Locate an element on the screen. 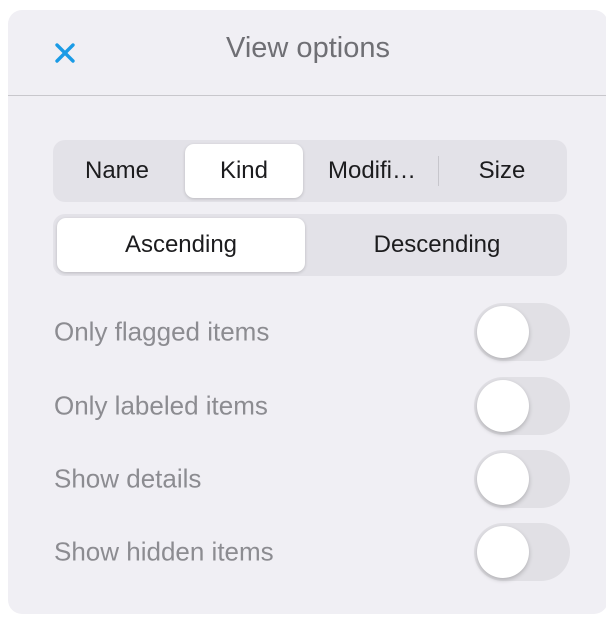 The image size is (606, 619). only-flagged-toggle is located at coordinates (522, 332).